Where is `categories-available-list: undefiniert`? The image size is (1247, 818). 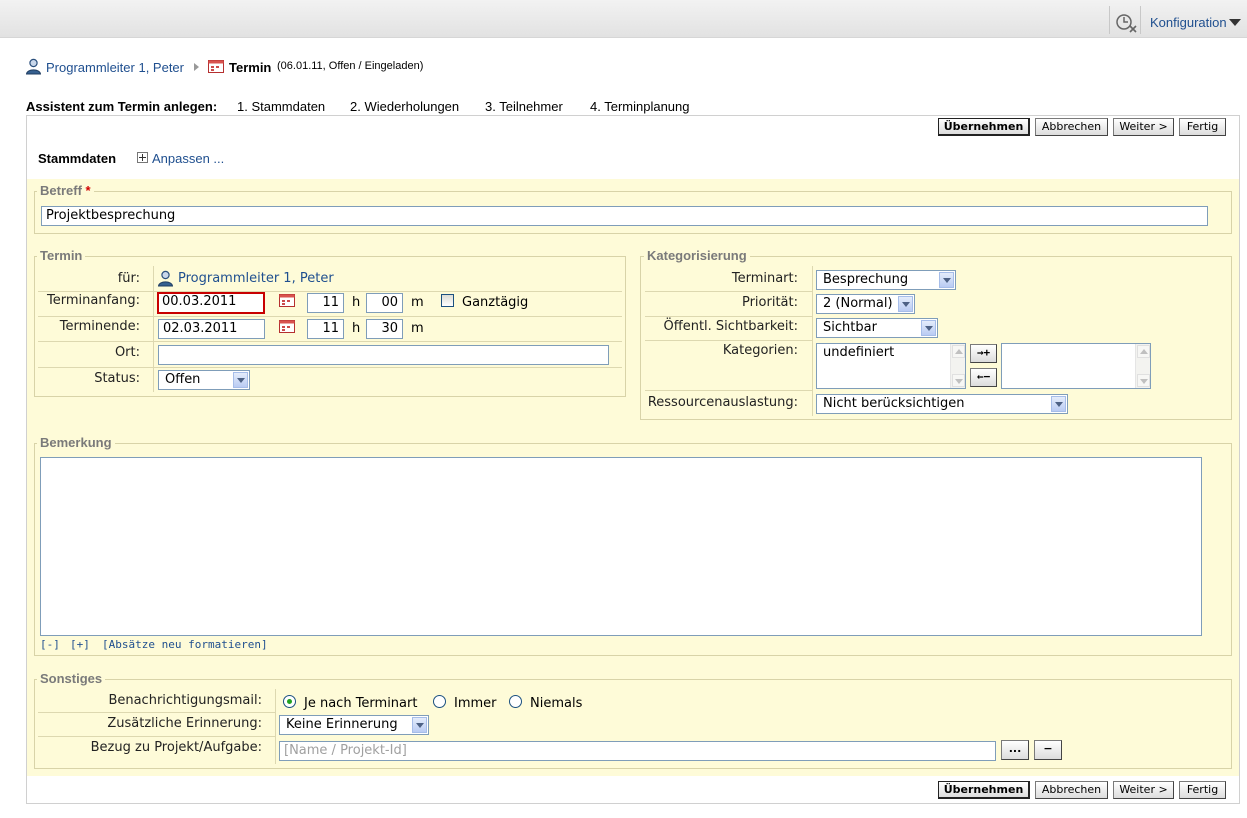 categories-available-list: undefiniert is located at coordinates (891, 366).